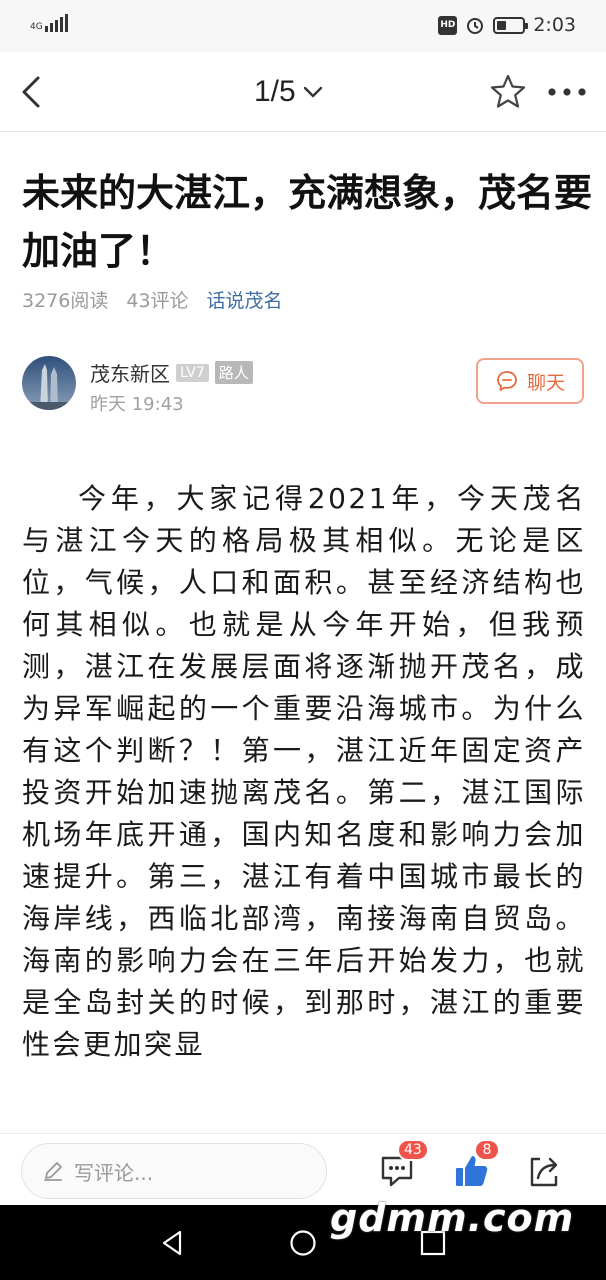 The image size is (606, 1280). Describe the element at coordinates (567, 92) in the screenshot. I see `more-icon` at that location.